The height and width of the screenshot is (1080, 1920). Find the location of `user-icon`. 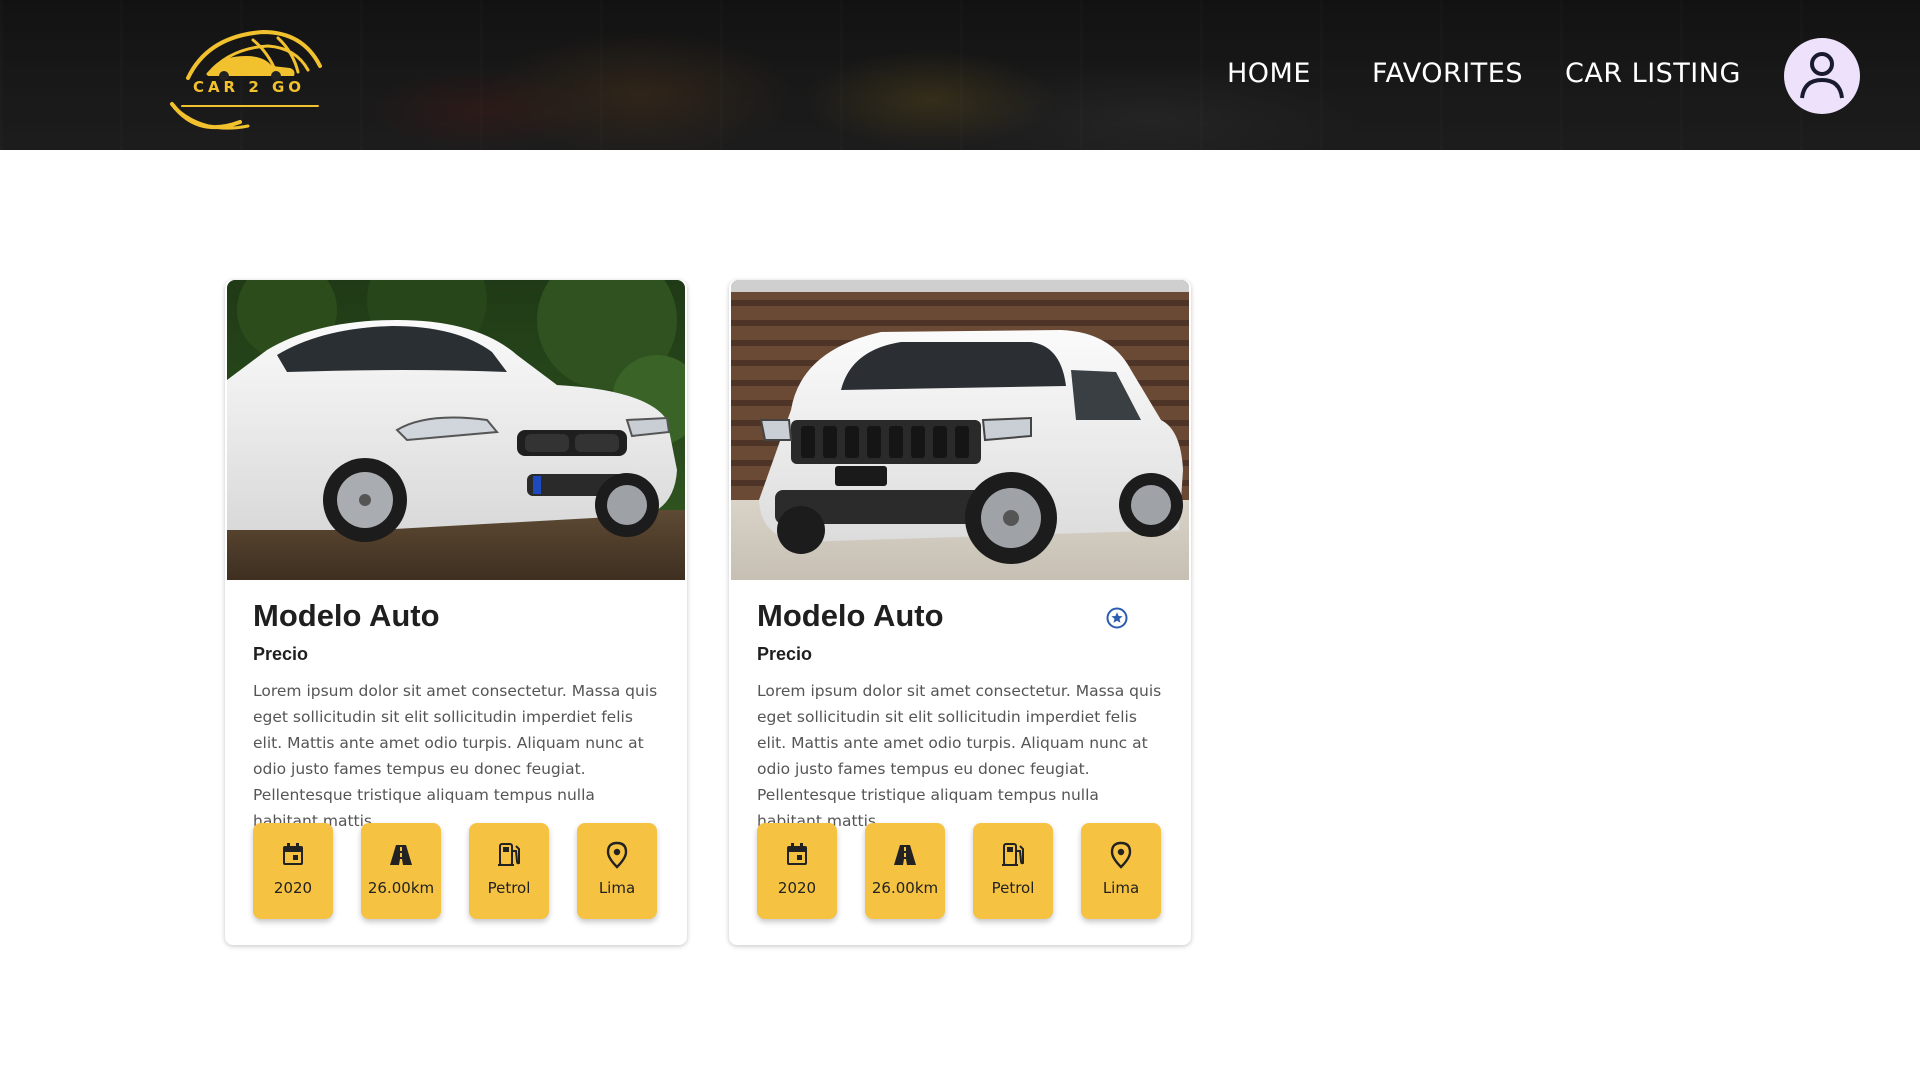

user-icon is located at coordinates (1822, 75).